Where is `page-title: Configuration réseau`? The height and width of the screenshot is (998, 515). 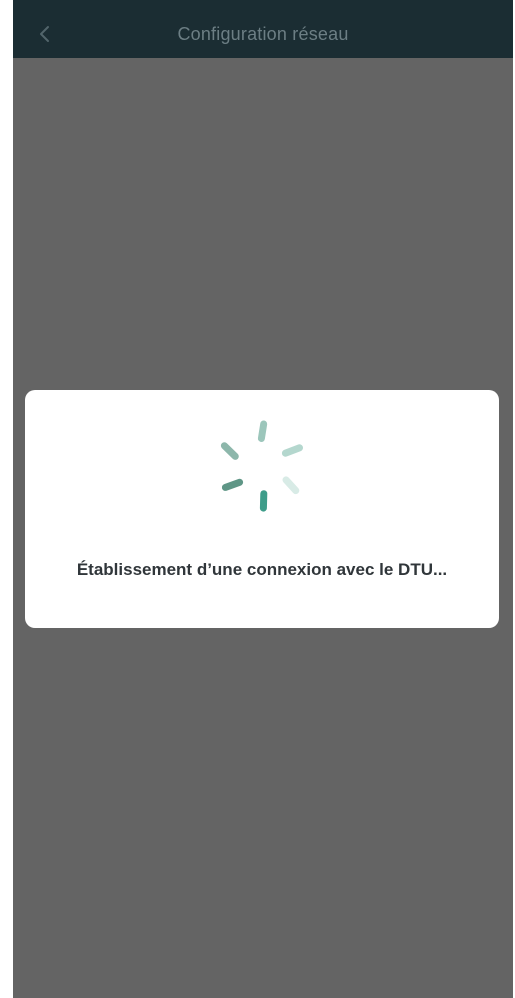 page-title: Configuration réseau is located at coordinates (263, 34).